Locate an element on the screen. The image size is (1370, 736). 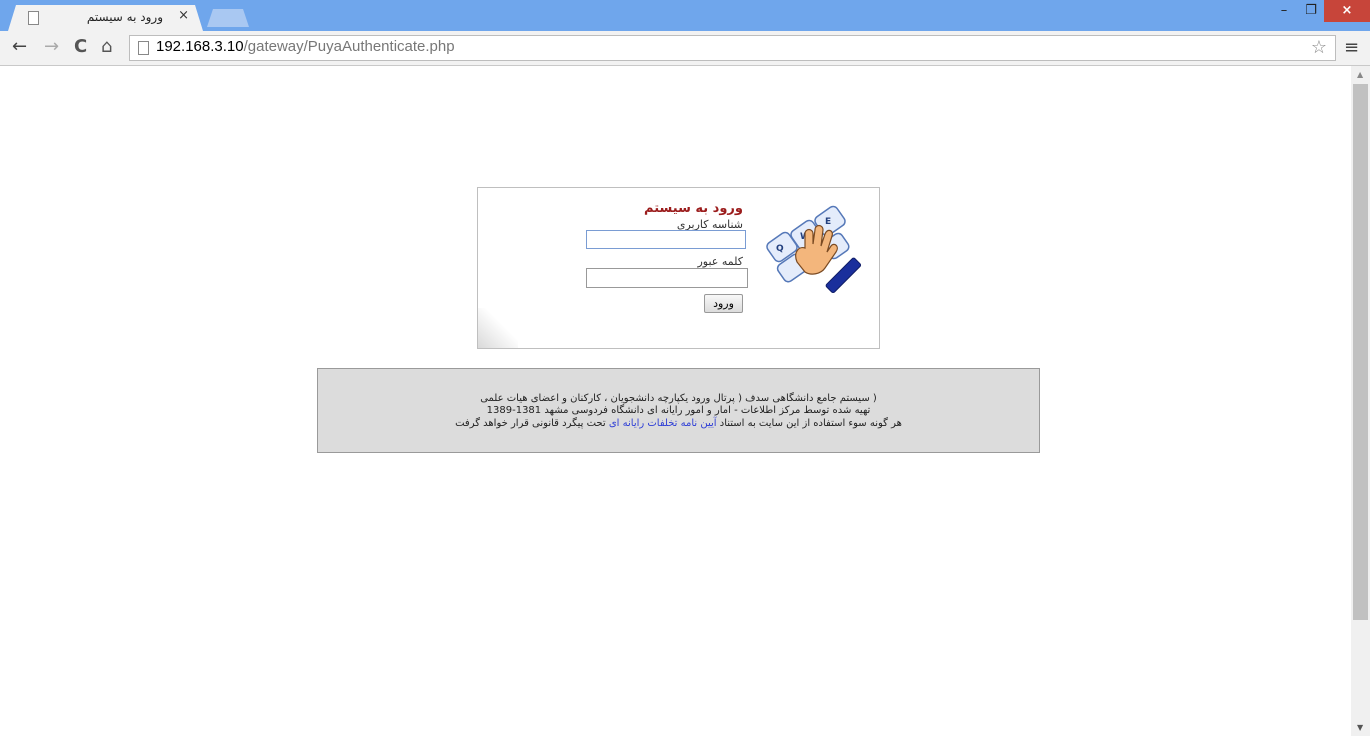
key-e-label: E is located at coordinates (828, 222).